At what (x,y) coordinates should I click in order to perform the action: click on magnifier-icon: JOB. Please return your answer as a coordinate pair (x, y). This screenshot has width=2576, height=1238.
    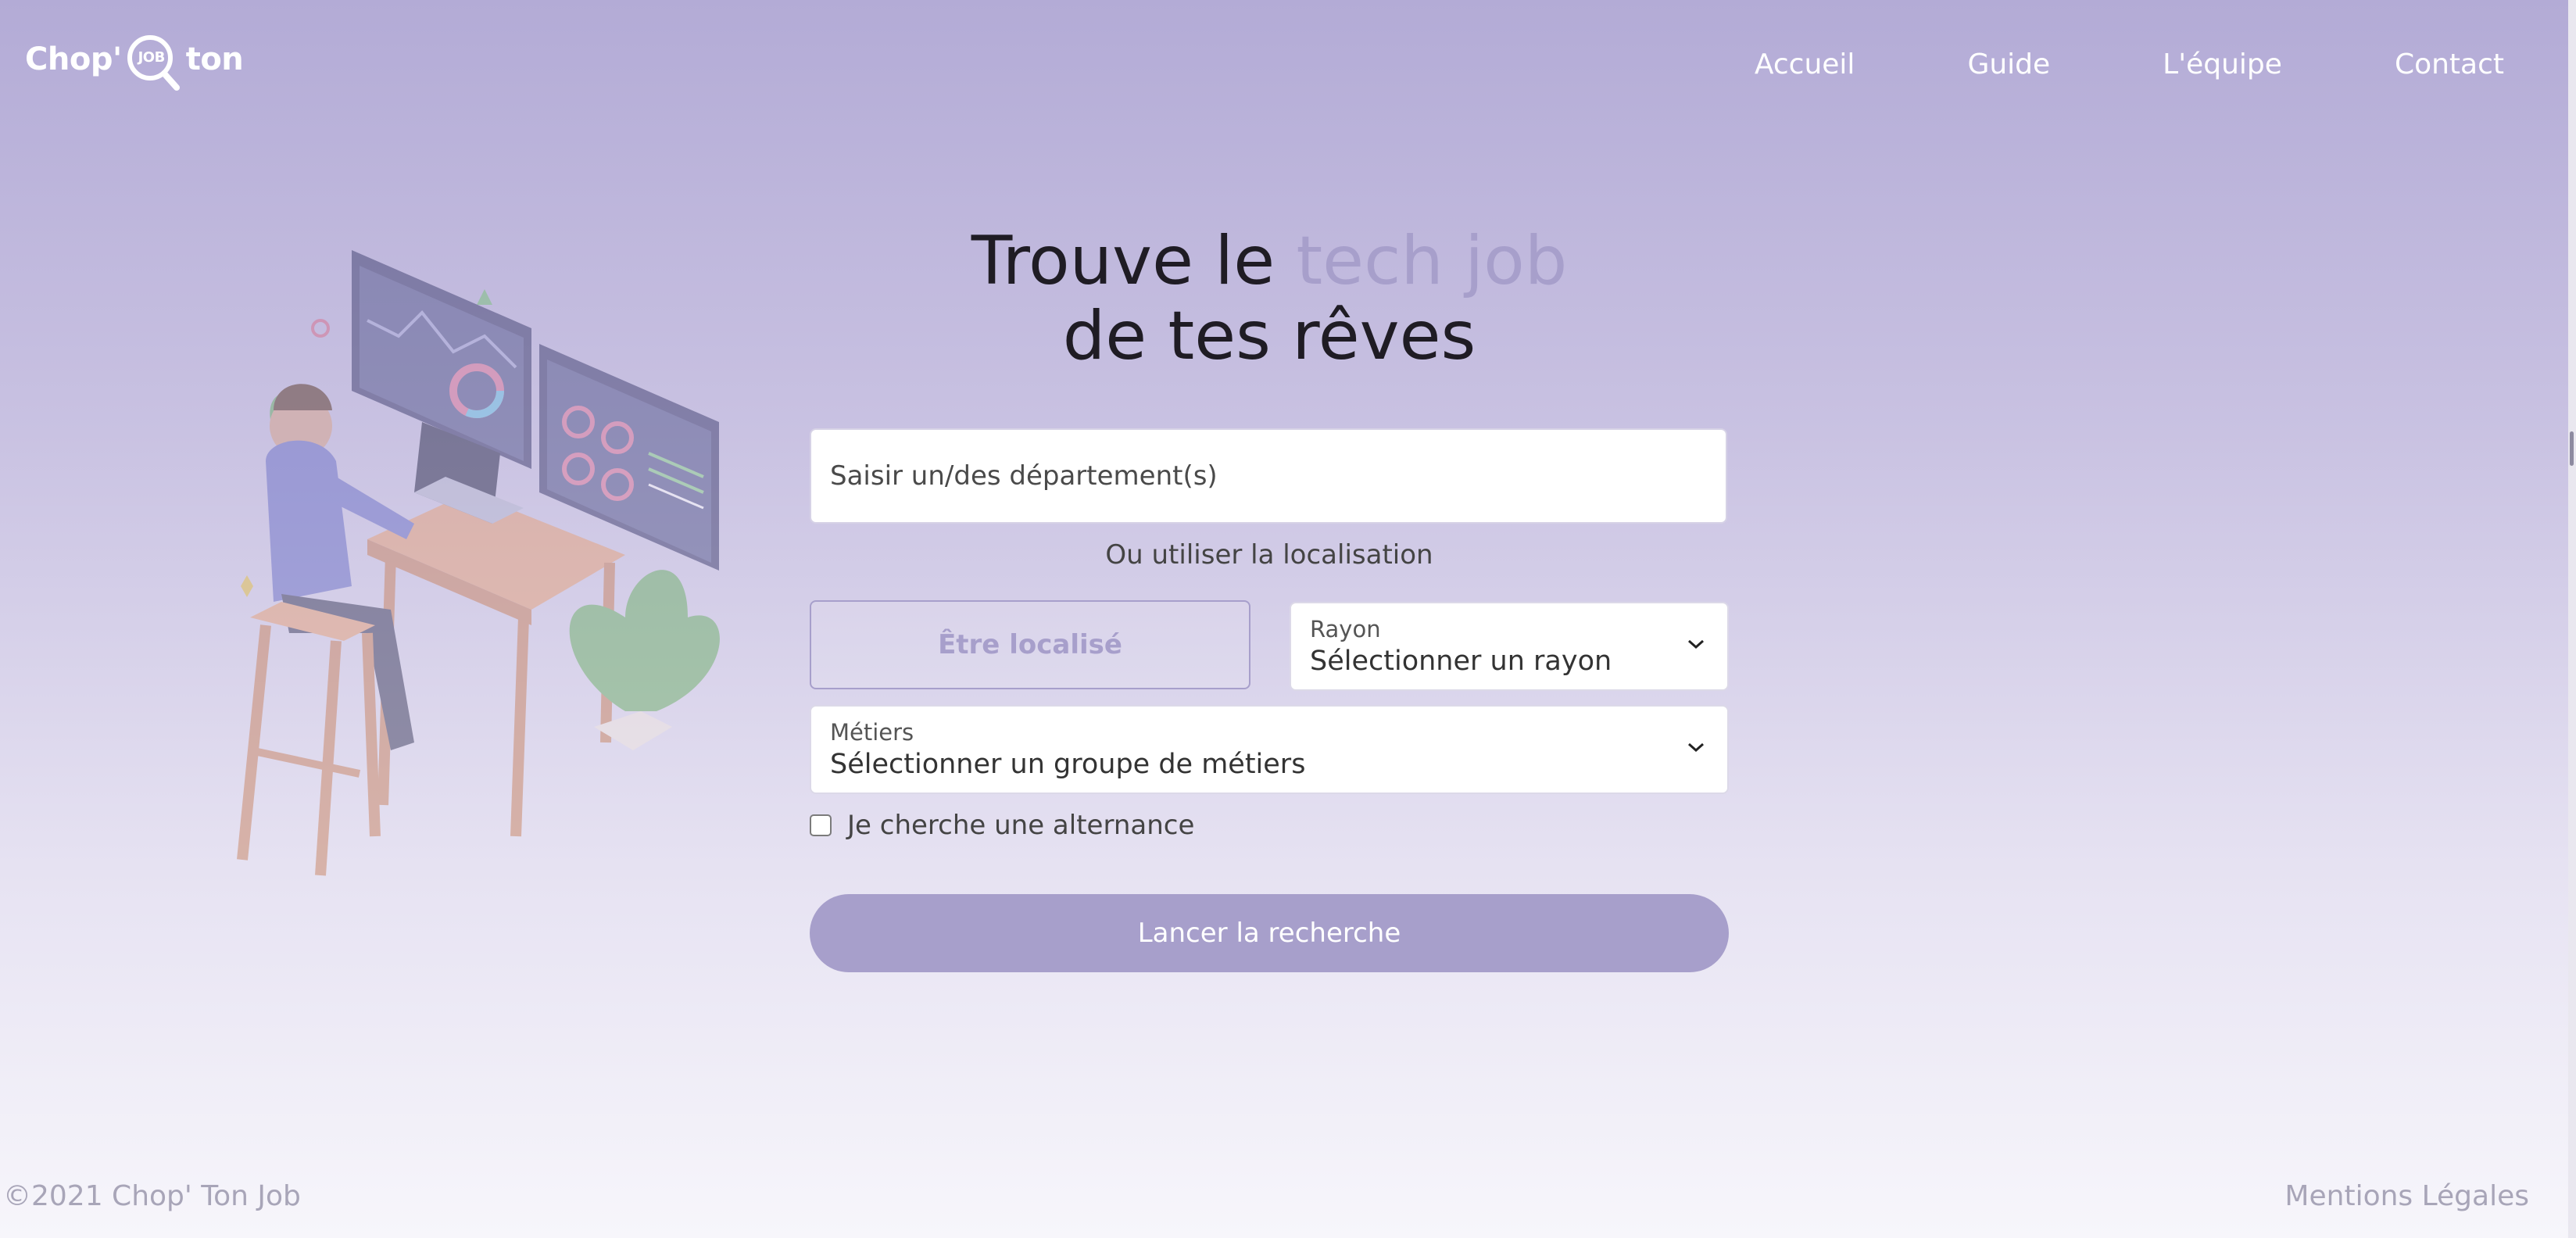
    Looking at the image, I should click on (153, 62).